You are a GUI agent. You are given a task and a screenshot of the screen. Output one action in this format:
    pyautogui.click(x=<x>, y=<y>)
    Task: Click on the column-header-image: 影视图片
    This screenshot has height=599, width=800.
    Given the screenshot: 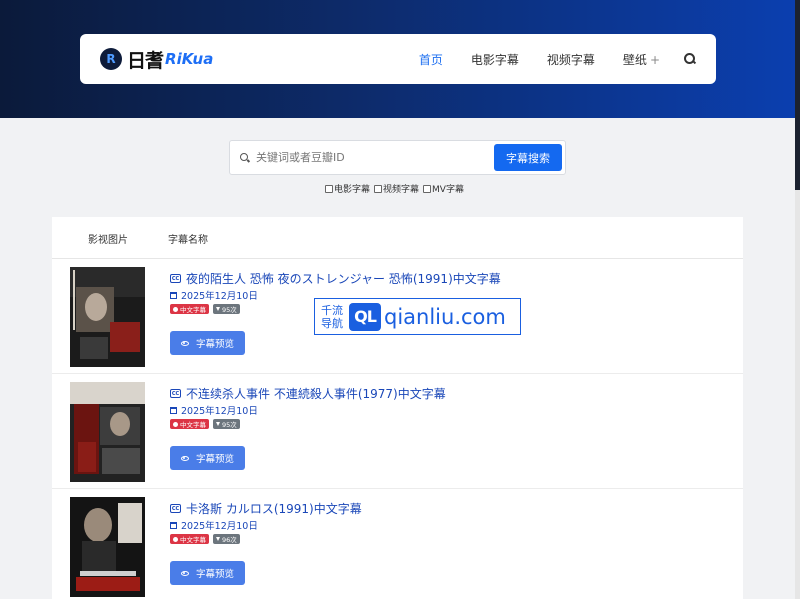 What is the action you would take?
    pyautogui.click(x=108, y=240)
    